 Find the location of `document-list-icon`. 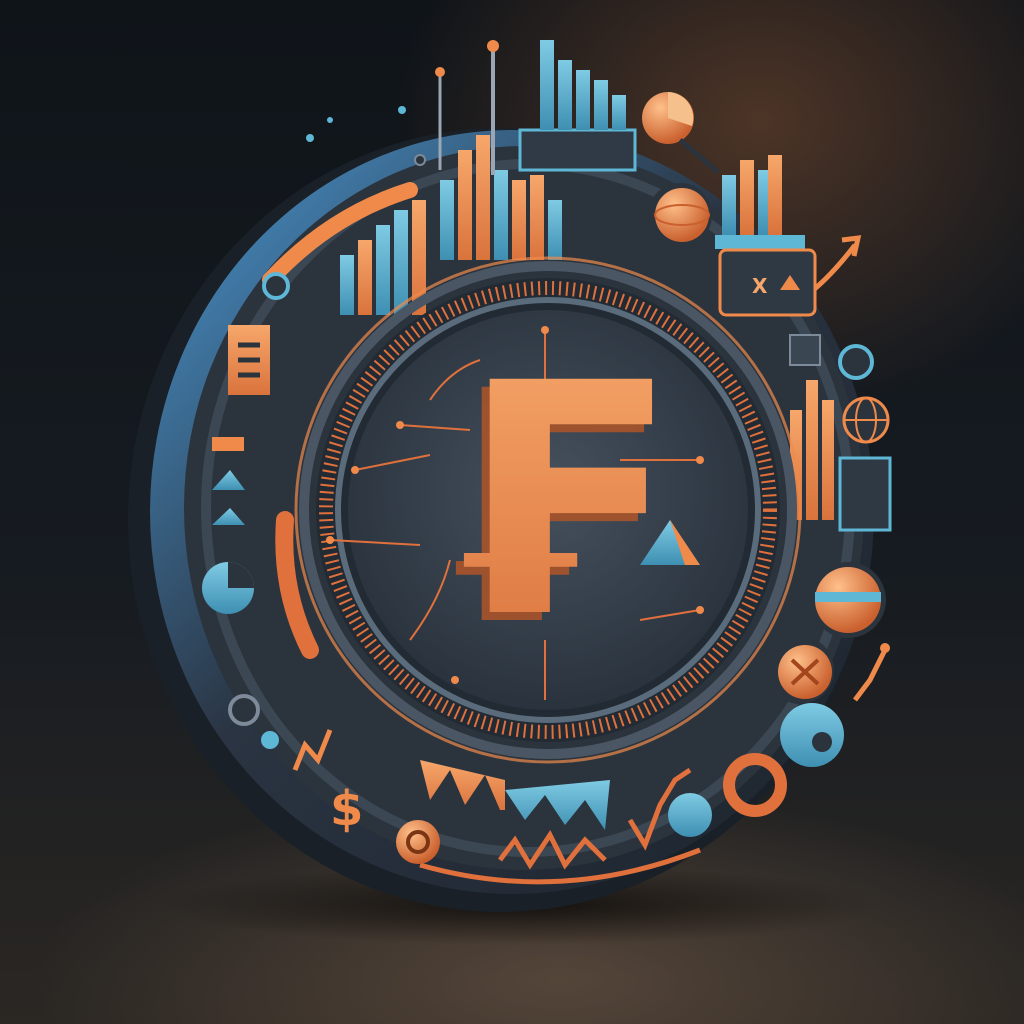

document-list-icon is located at coordinates (249, 360).